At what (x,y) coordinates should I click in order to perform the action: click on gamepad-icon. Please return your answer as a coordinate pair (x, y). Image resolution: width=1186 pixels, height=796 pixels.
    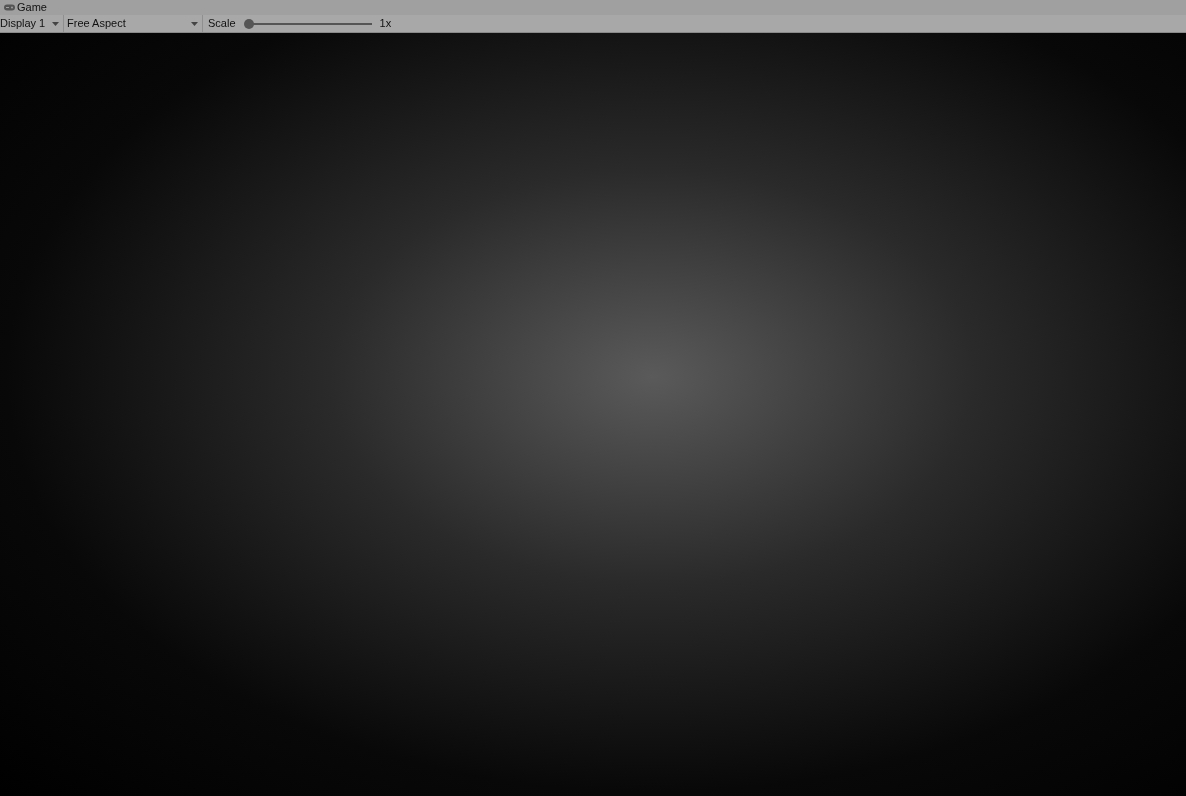
    Looking at the image, I should click on (9, 7).